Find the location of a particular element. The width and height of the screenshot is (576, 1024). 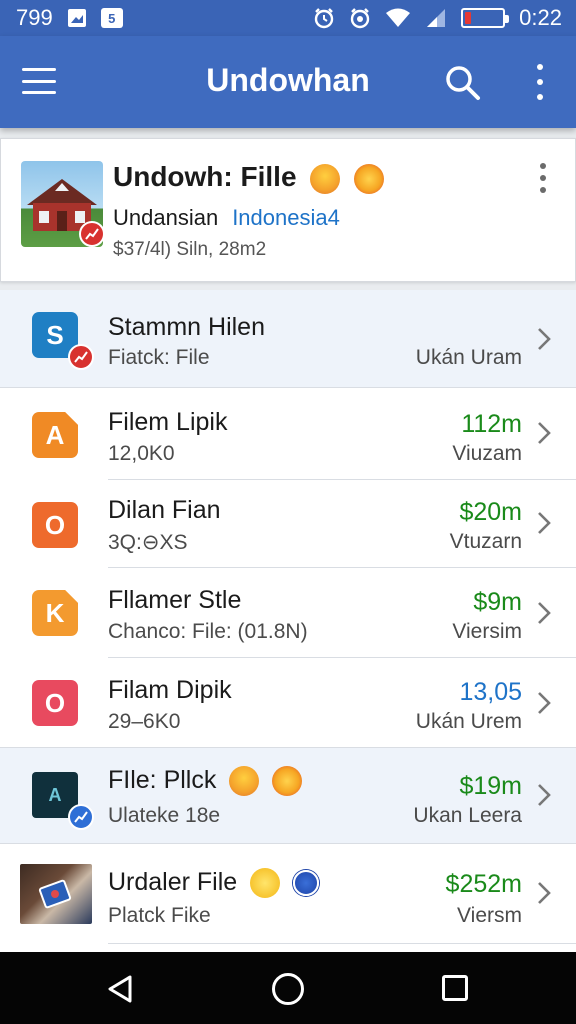

app-title: Undowhan is located at coordinates (288, 80).